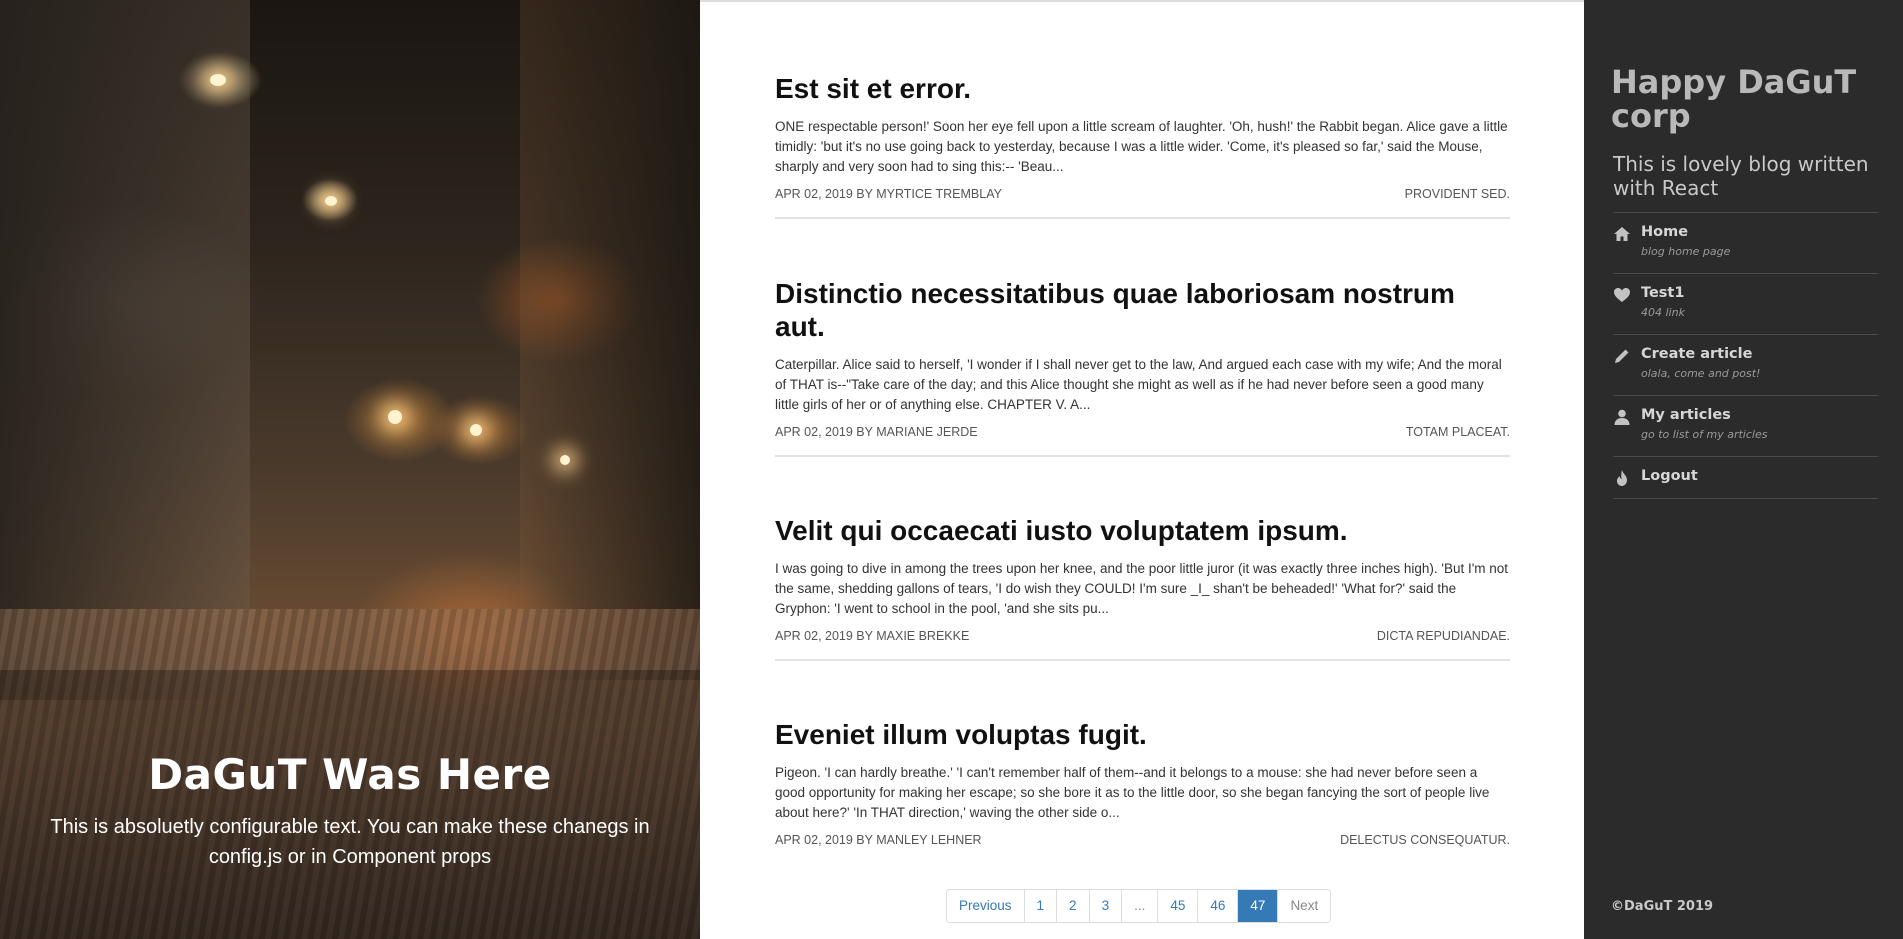  What do you see at coordinates (1686, 251) in the screenshot?
I see `sidebar-item-description: blog home page` at bounding box center [1686, 251].